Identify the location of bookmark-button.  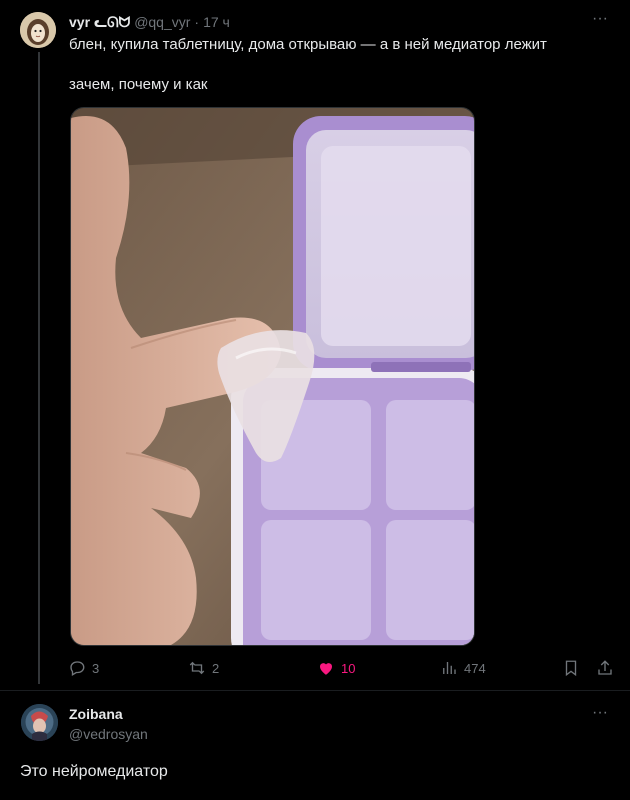
(574, 668).